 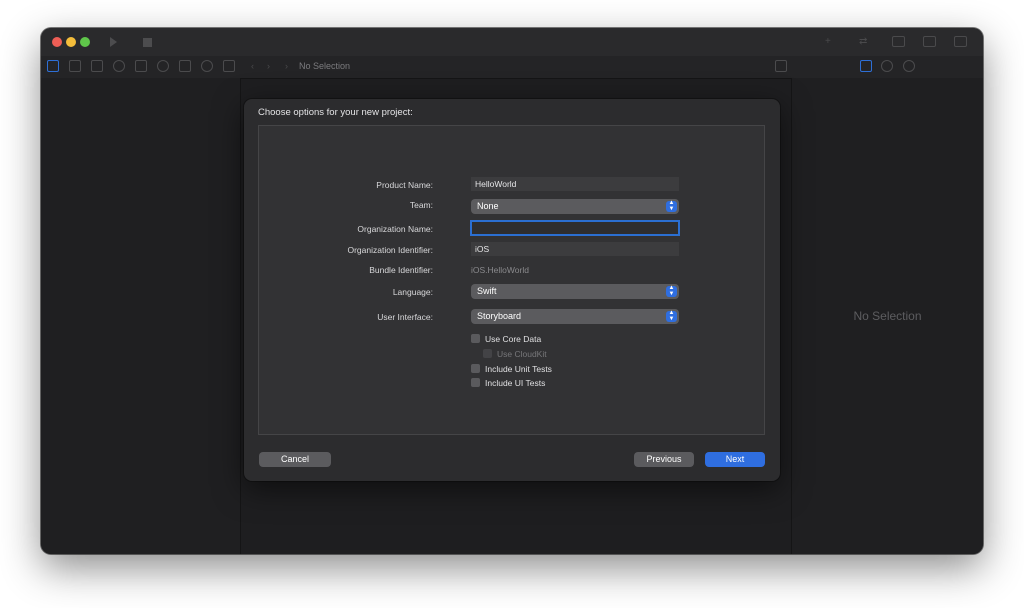 What do you see at coordinates (252, 66) in the screenshot?
I see `back-icon: ‹` at bounding box center [252, 66].